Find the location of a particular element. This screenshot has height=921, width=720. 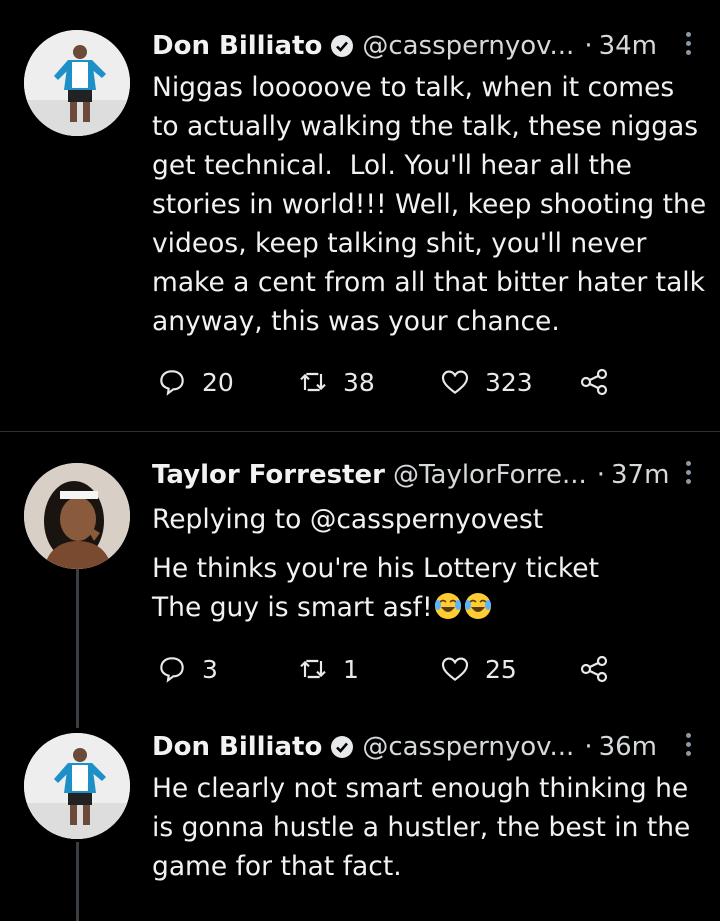

text-line: get technical. Lol. You'll hear all the is located at coordinates (392, 165).